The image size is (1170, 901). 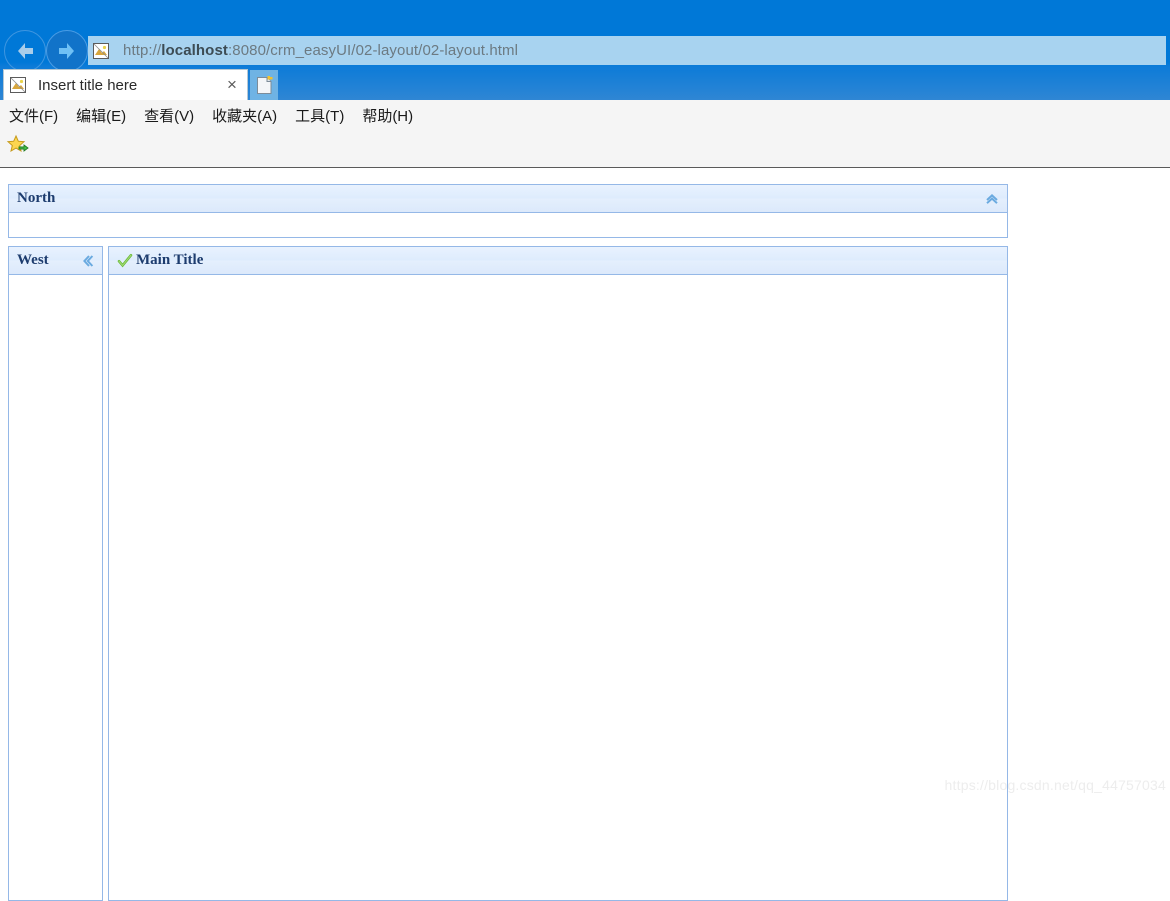 I want to click on favorites-bar, so click(x=18, y=146).